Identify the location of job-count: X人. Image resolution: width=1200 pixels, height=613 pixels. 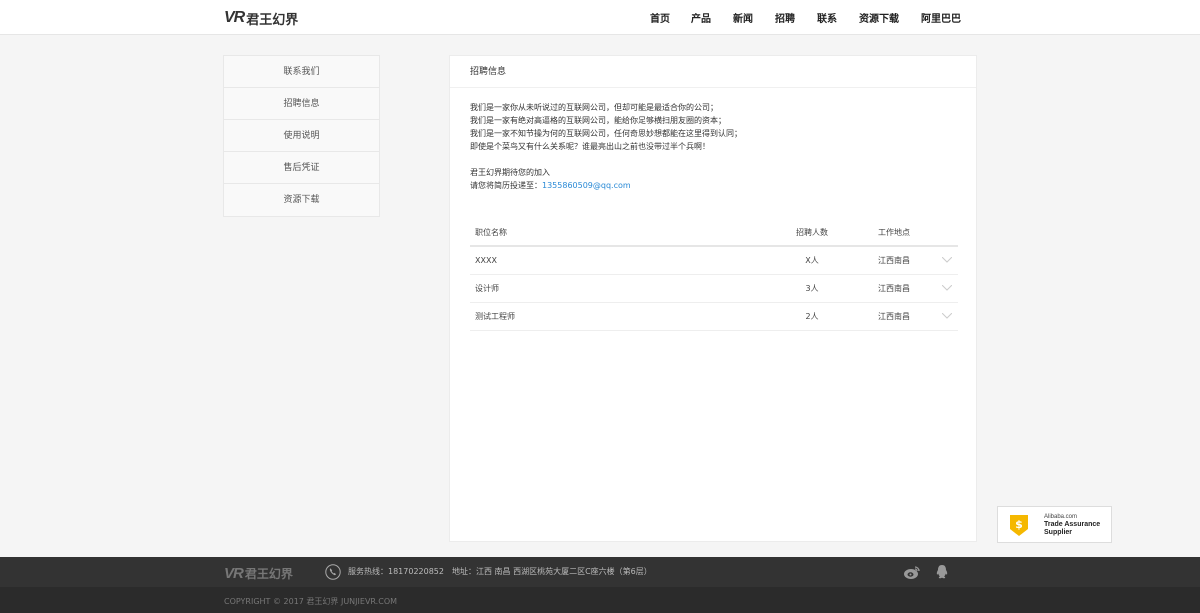
(812, 260).